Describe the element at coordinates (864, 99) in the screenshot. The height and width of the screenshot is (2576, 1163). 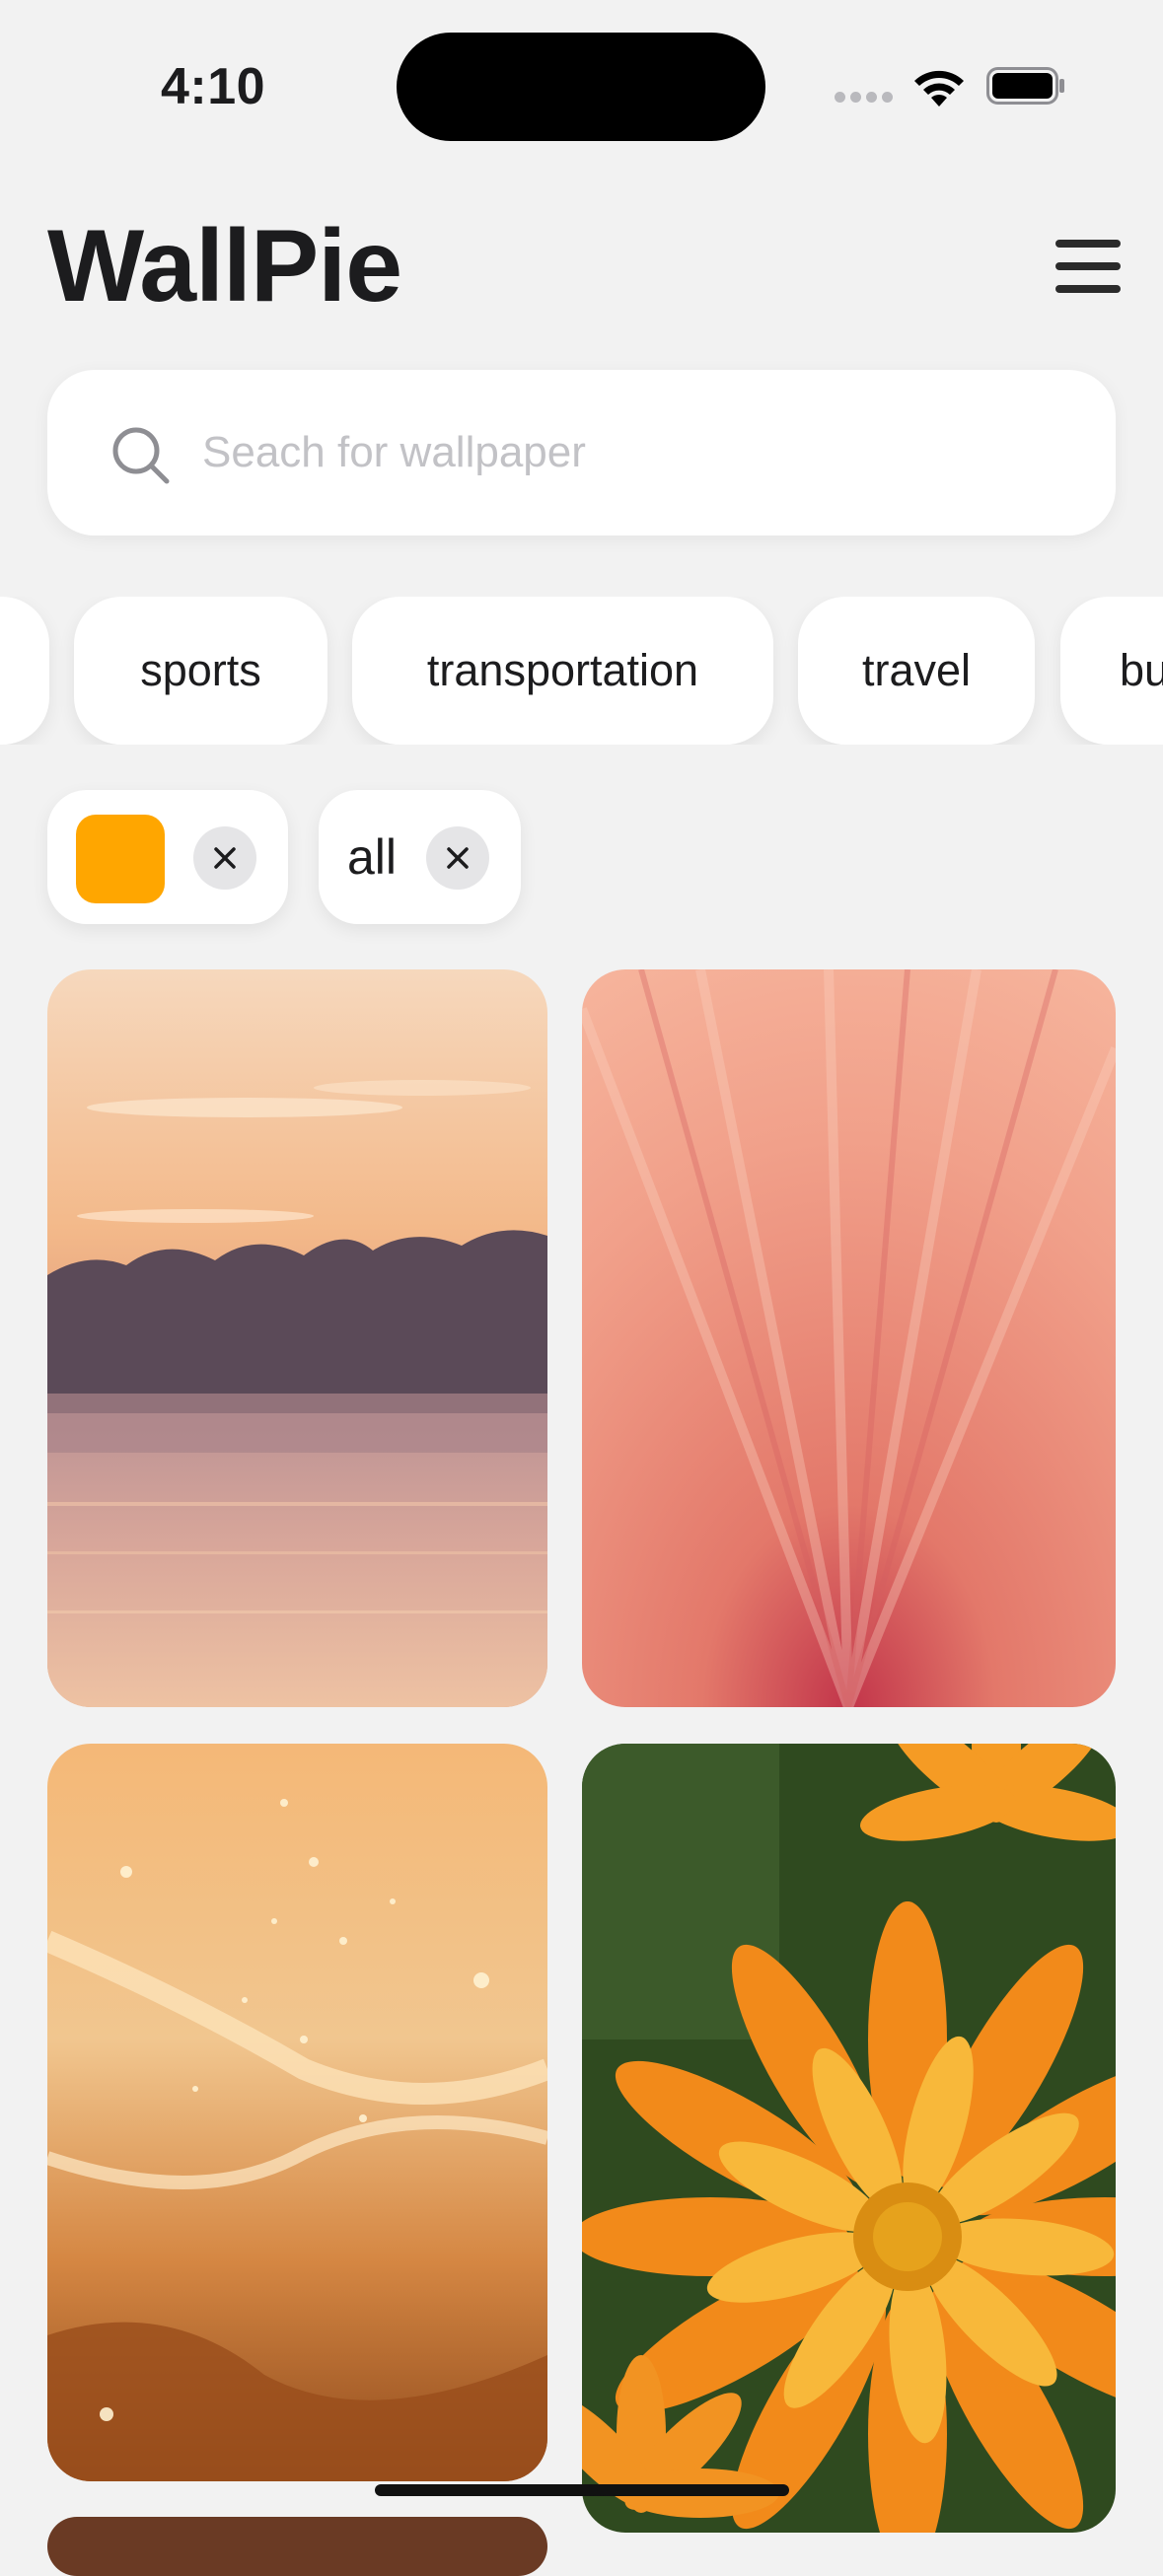
I see `cellular-signal-icon` at that location.